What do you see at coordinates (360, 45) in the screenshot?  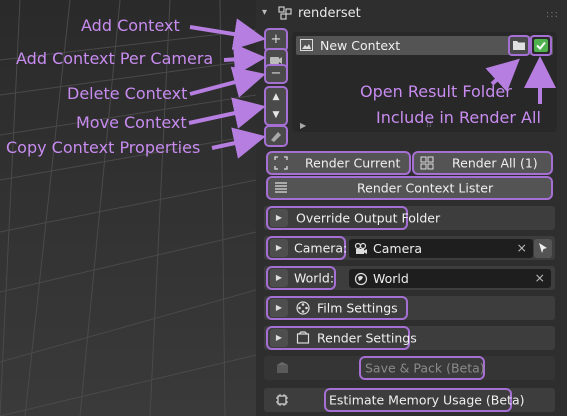 I see `context-name: New Context` at bounding box center [360, 45].